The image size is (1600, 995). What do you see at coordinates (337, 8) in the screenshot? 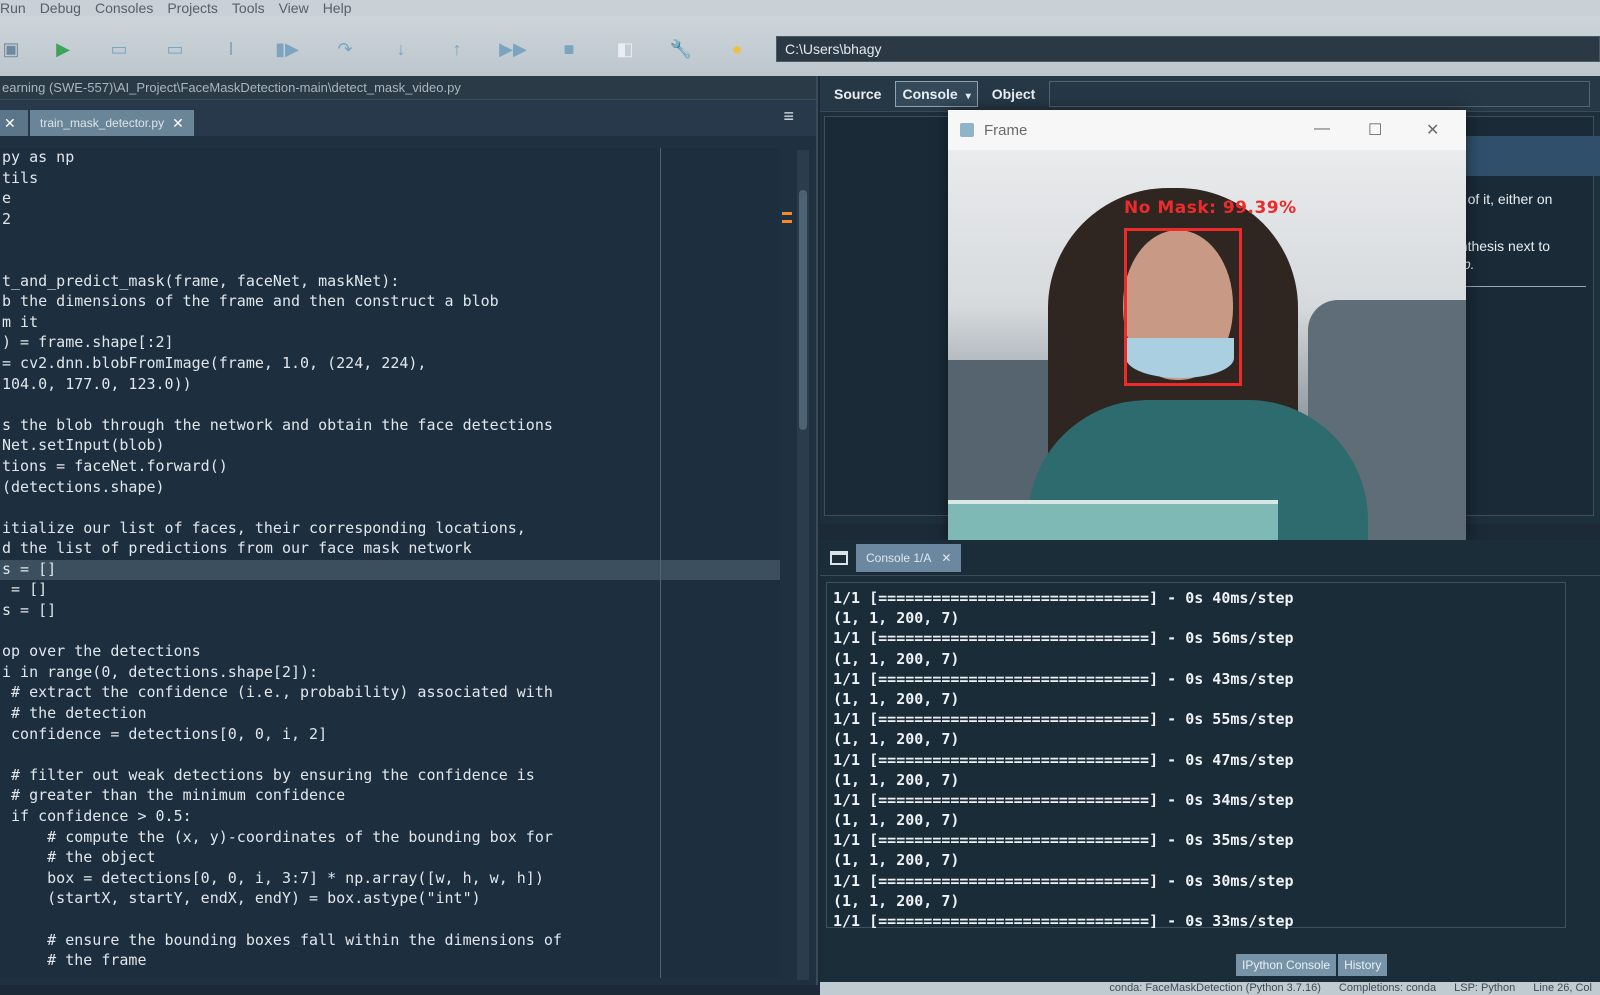
I see `menu-help: Help` at bounding box center [337, 8].